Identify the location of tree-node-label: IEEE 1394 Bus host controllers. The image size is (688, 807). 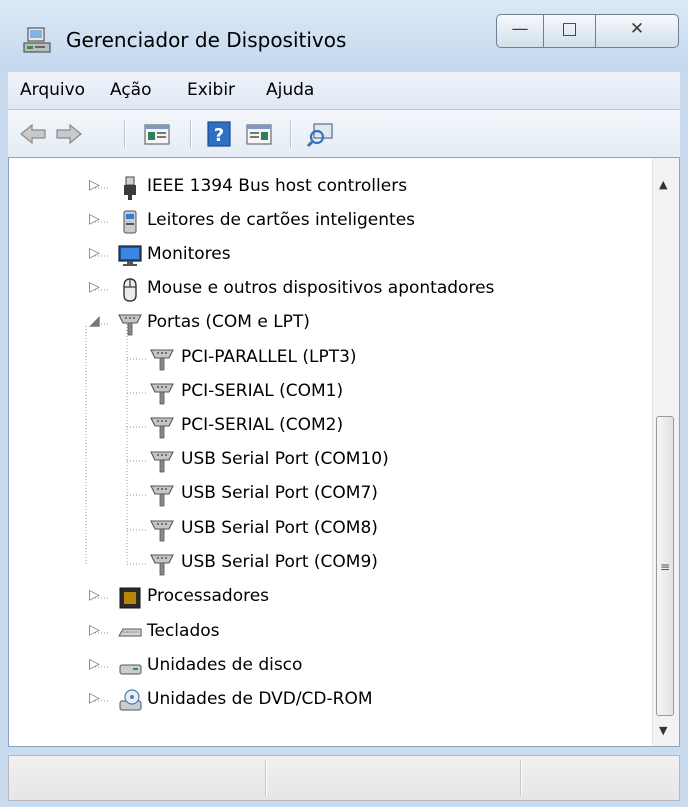
(277, 186).